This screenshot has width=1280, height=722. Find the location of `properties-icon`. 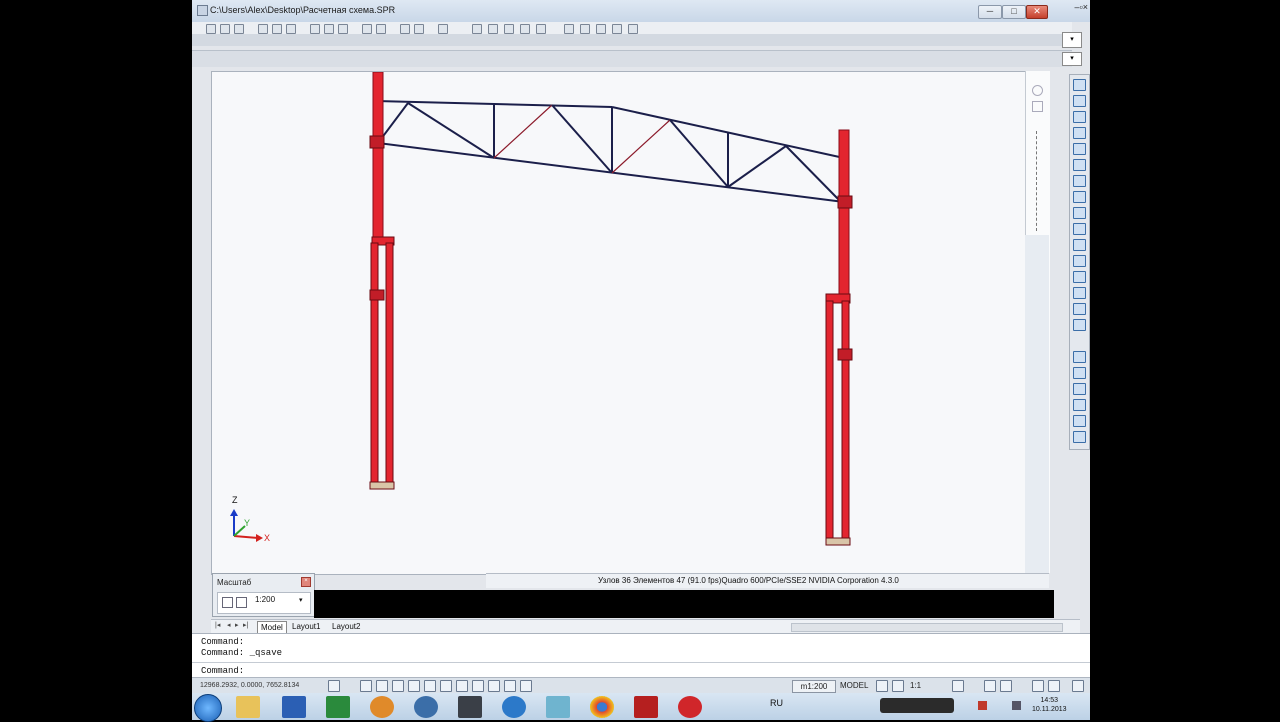

properties-icon is located at coordinates (367, 29).